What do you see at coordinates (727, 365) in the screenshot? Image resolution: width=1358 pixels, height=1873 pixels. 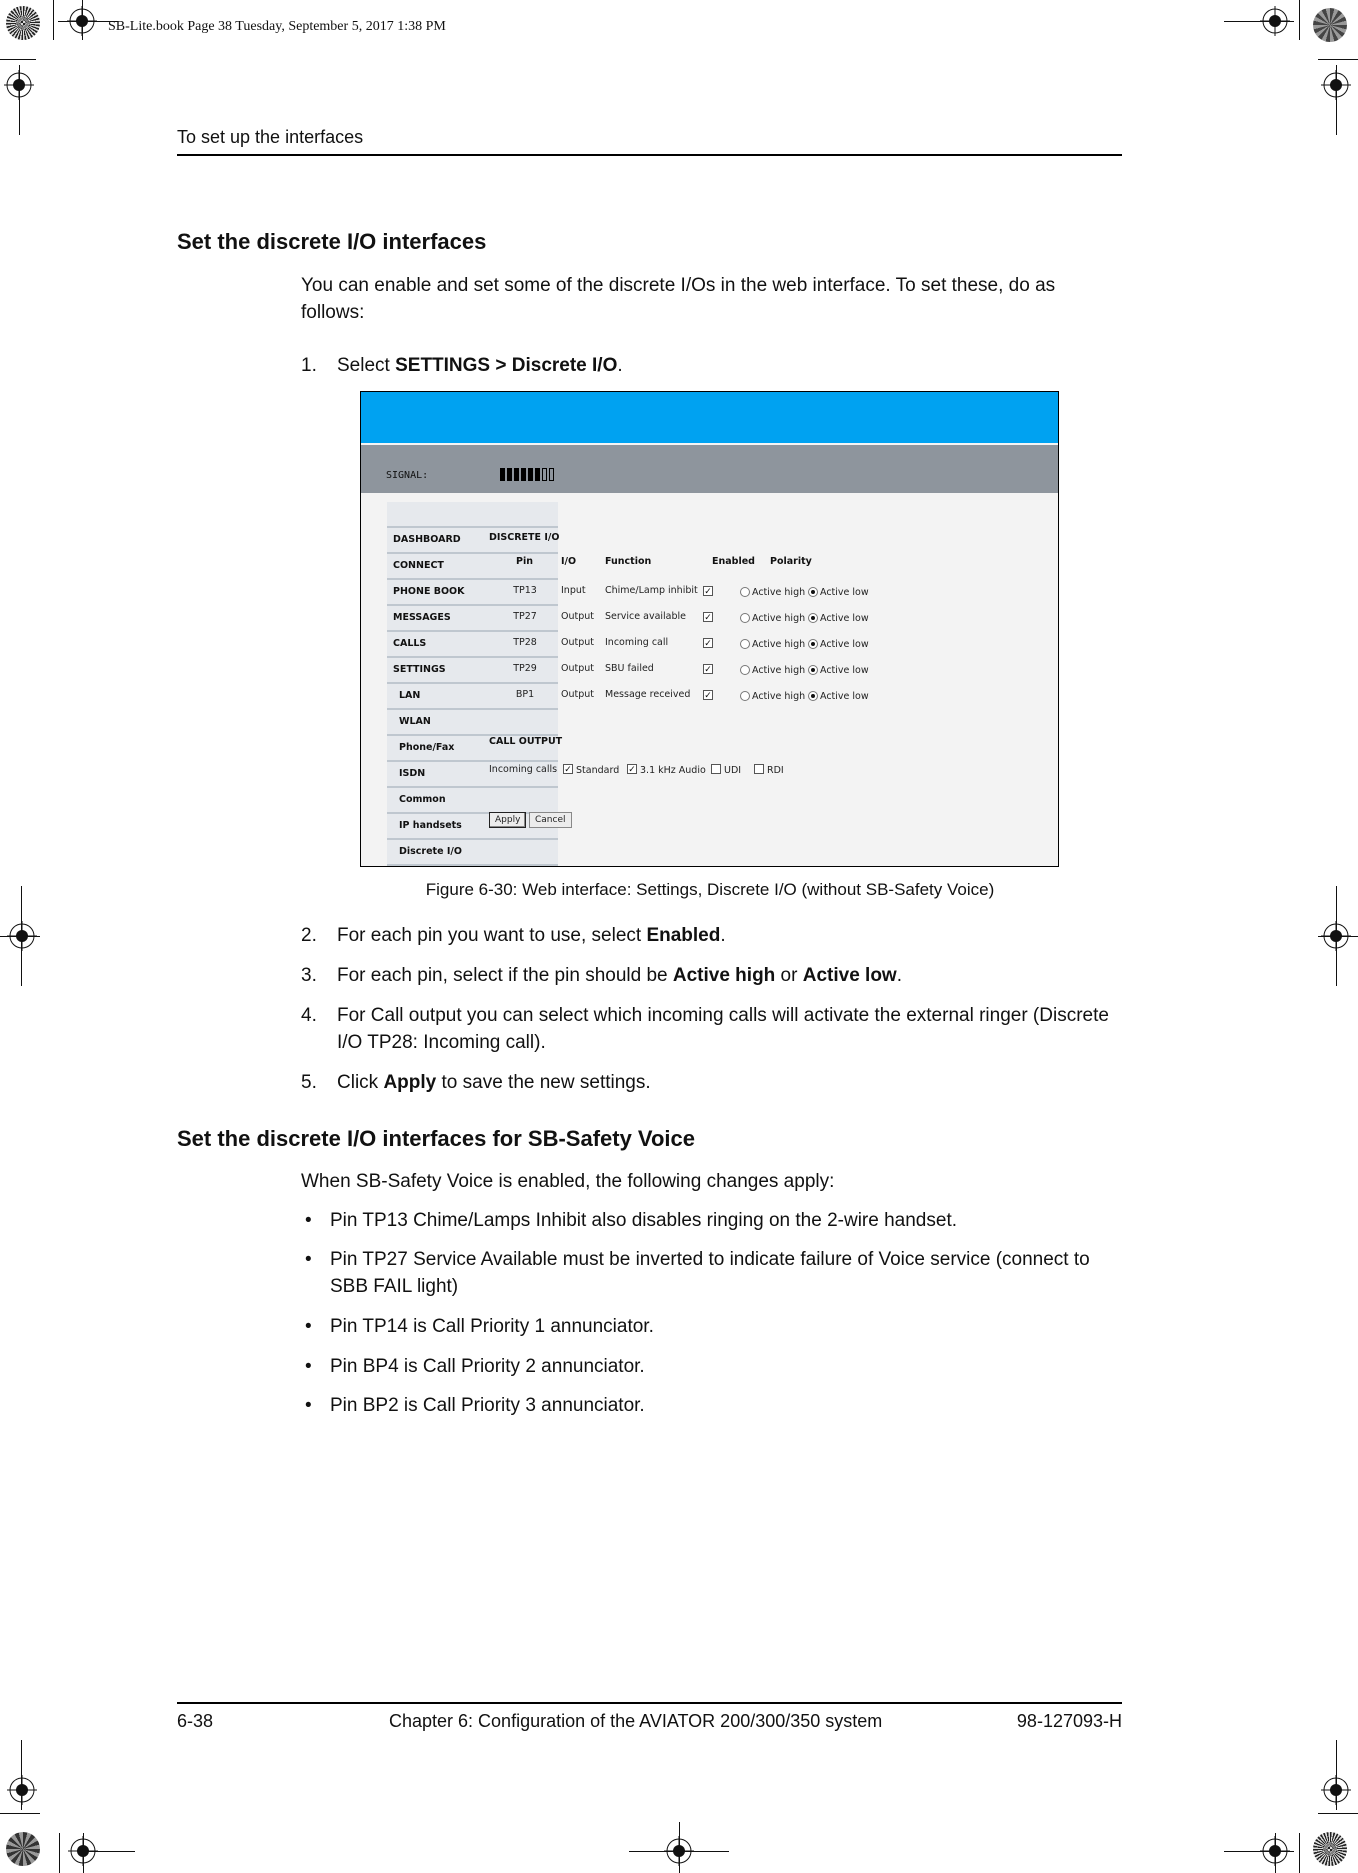 I see `step-text: Select SETTINGS > Discrete I/O.` at bounding box center [727, 365].